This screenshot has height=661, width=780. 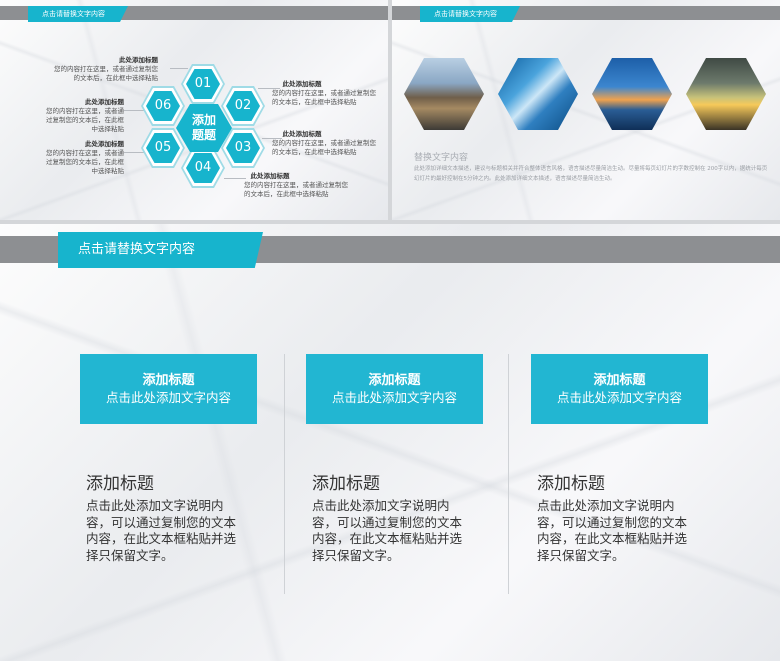 I want to click on photo-glass-tower-image, so click(x=538, y=94).